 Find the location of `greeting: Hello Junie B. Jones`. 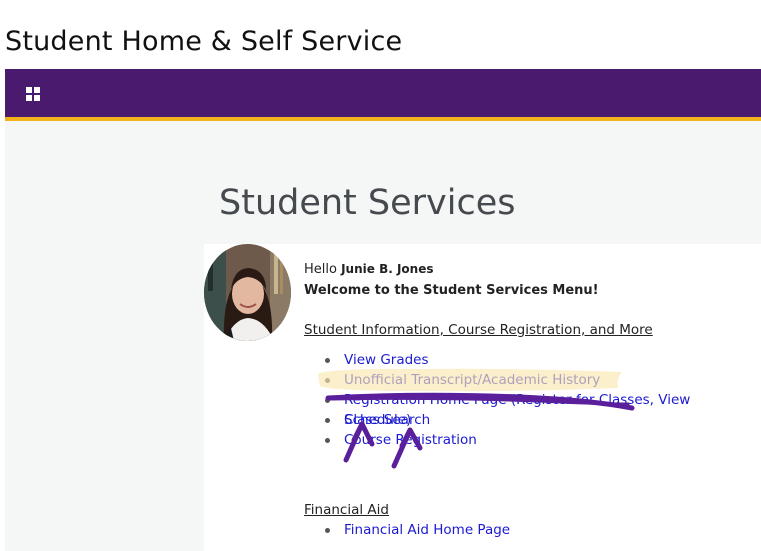

greeting: Hello Junie B. Jones is located at coordinates (369, 269).